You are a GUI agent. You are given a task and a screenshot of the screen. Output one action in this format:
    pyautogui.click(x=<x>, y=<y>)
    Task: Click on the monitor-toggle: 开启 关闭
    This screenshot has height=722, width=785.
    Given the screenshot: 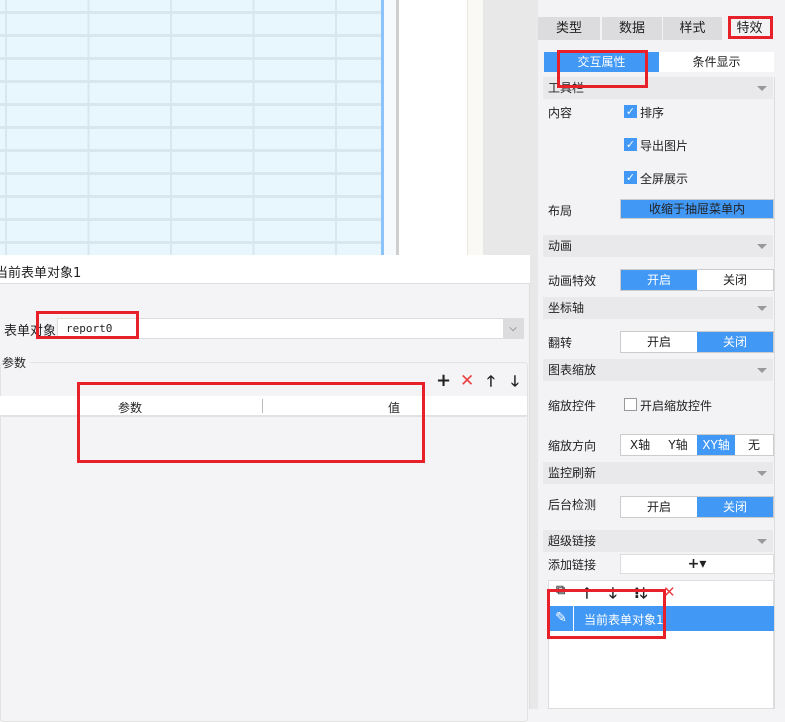 What is the action you would take?
    pyautogui.click(x=697, y=507)
    